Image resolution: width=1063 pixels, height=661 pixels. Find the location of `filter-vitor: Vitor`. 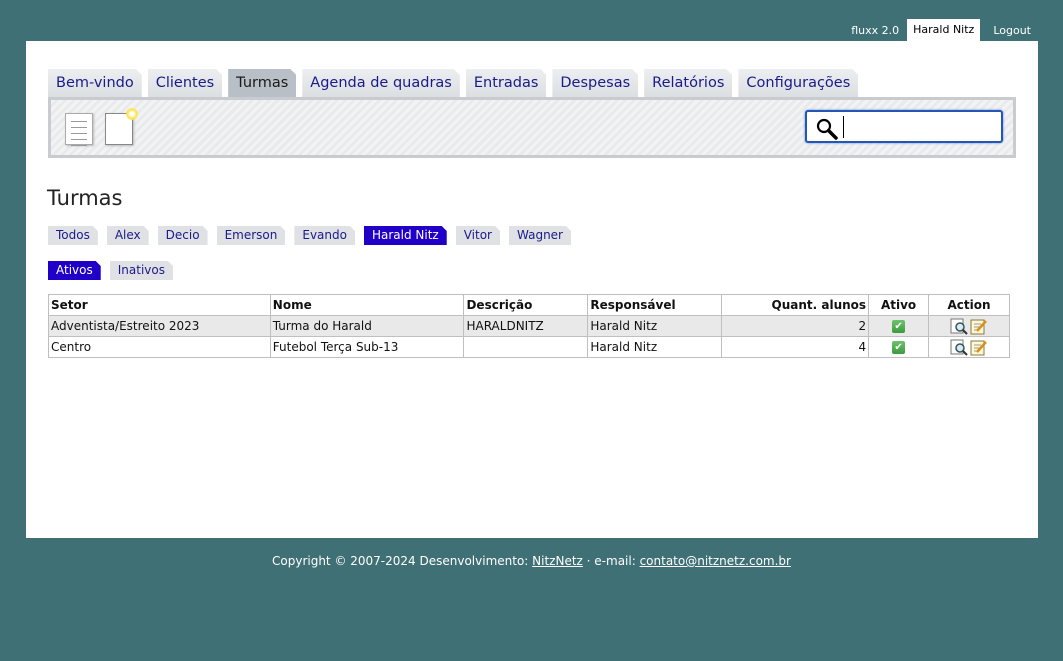

filter-vitor: Vitor is located at coordinates (478, 235).